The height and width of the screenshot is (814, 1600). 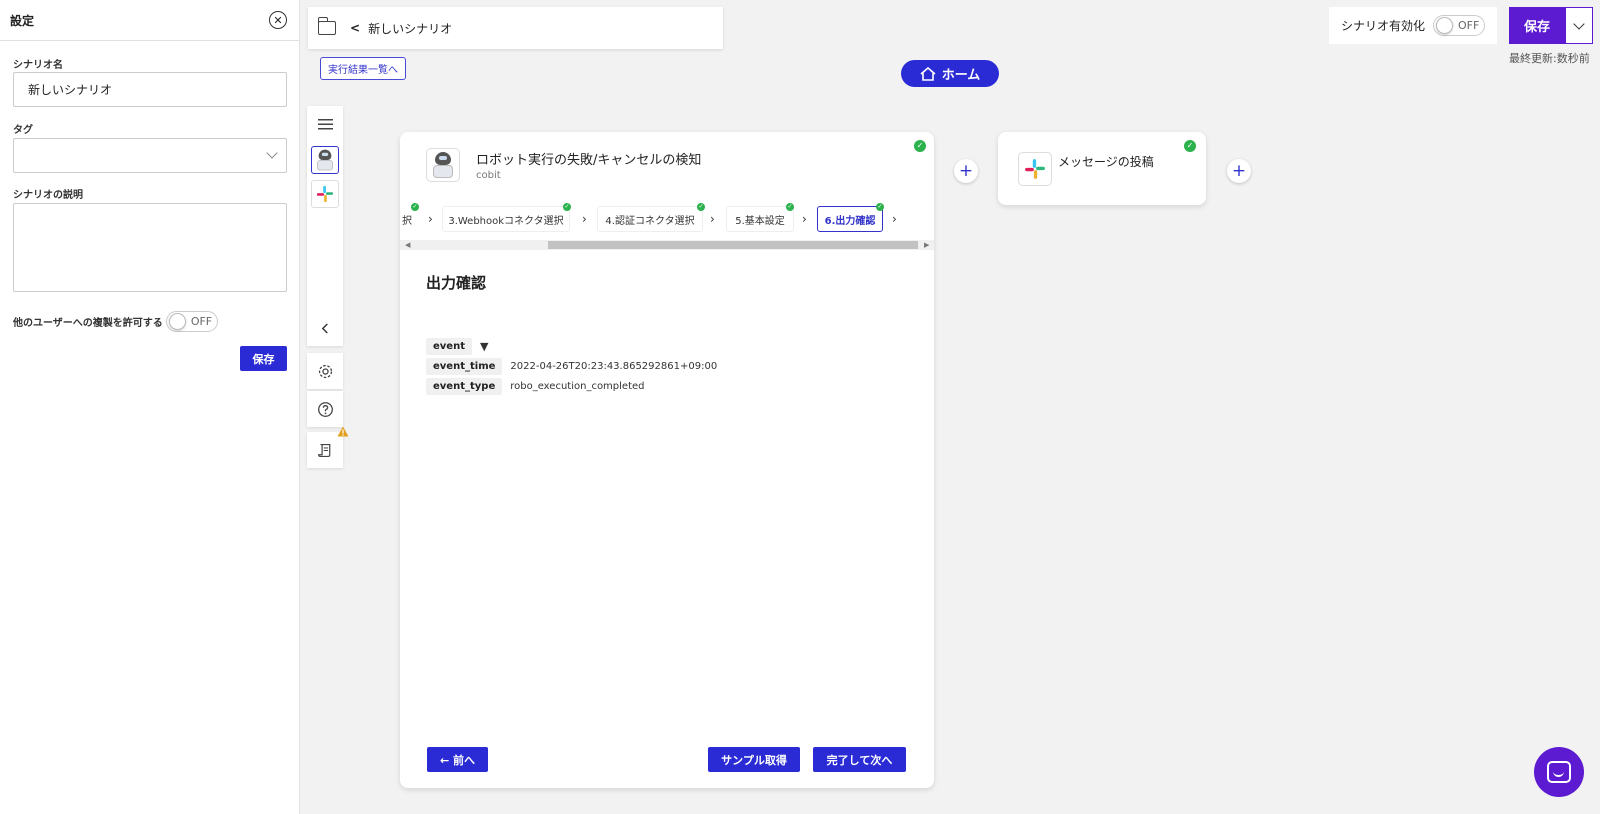 What do you see at coordinates (23, 130) in the screenshot?
I see `tag-label: タグ` at bounding box center [23, 130].